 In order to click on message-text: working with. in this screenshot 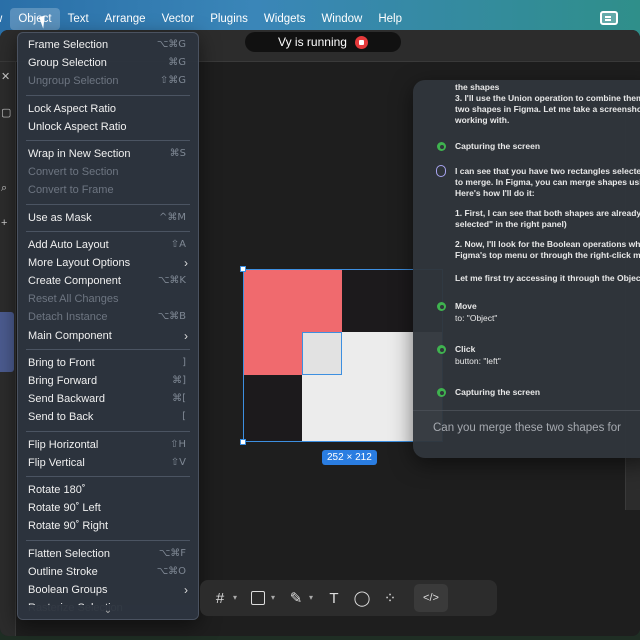, I will do `click(482, 120)`.